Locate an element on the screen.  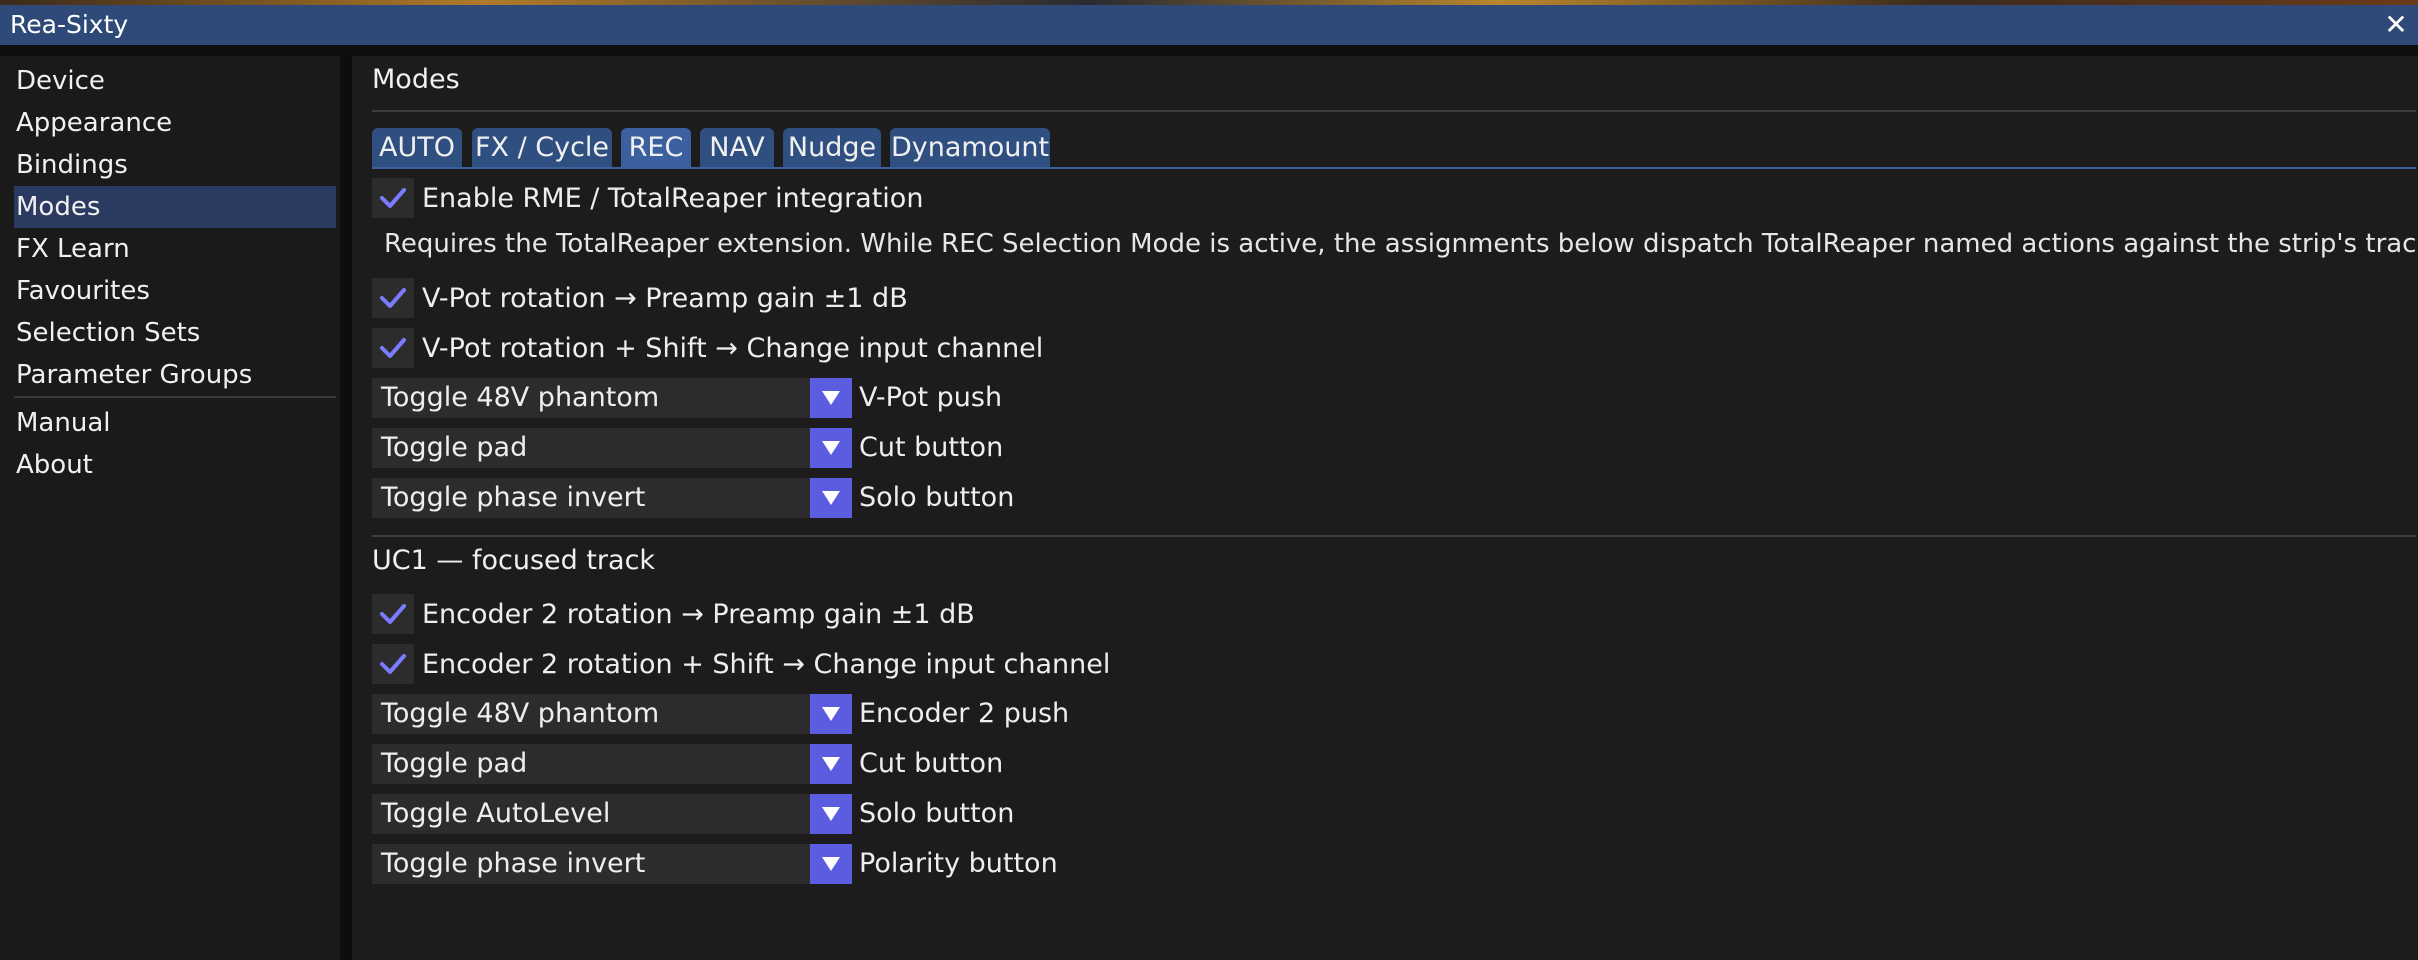
enable-rme-row: Enable RME / TotalReaper integration is located at coordinates (647, 198).